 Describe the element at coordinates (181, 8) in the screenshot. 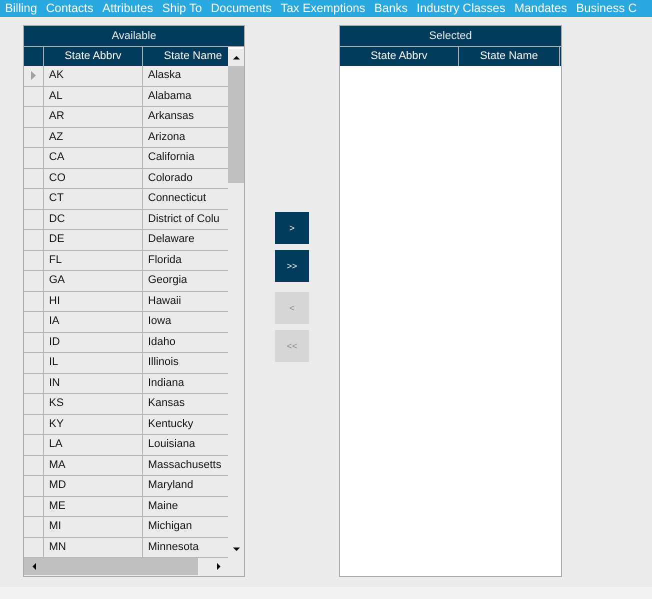

I see `menu-tab: Ship To` at that location.